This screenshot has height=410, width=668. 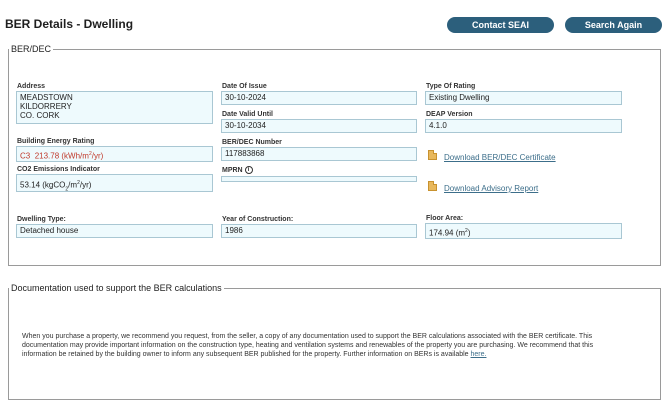 What do you see at coordinates (31, 49) in the screenshot?
I see `ber-dec-legend: BER/DEC` at bounding box center [31, 49].